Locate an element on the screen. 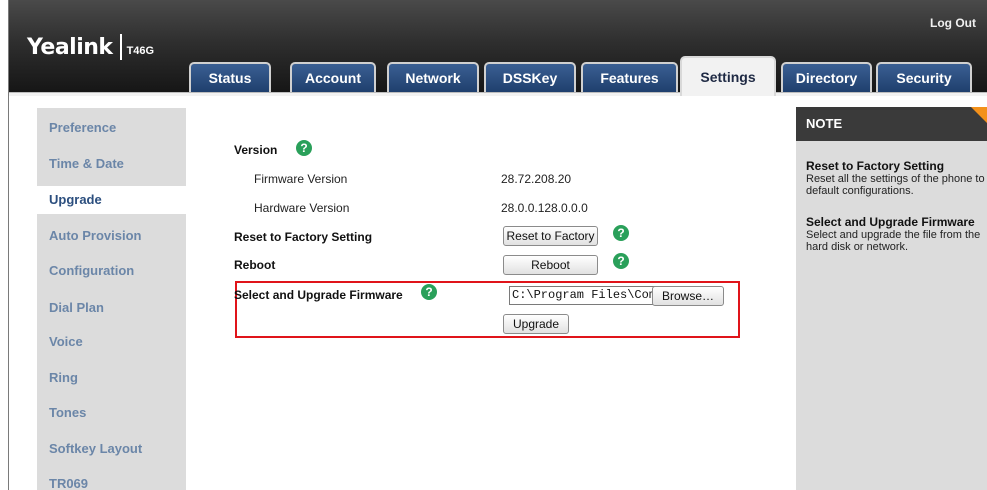 The height and width of the screenshot is (490, 987). reset-help-icon: ? is located at coordinates (621, 233).